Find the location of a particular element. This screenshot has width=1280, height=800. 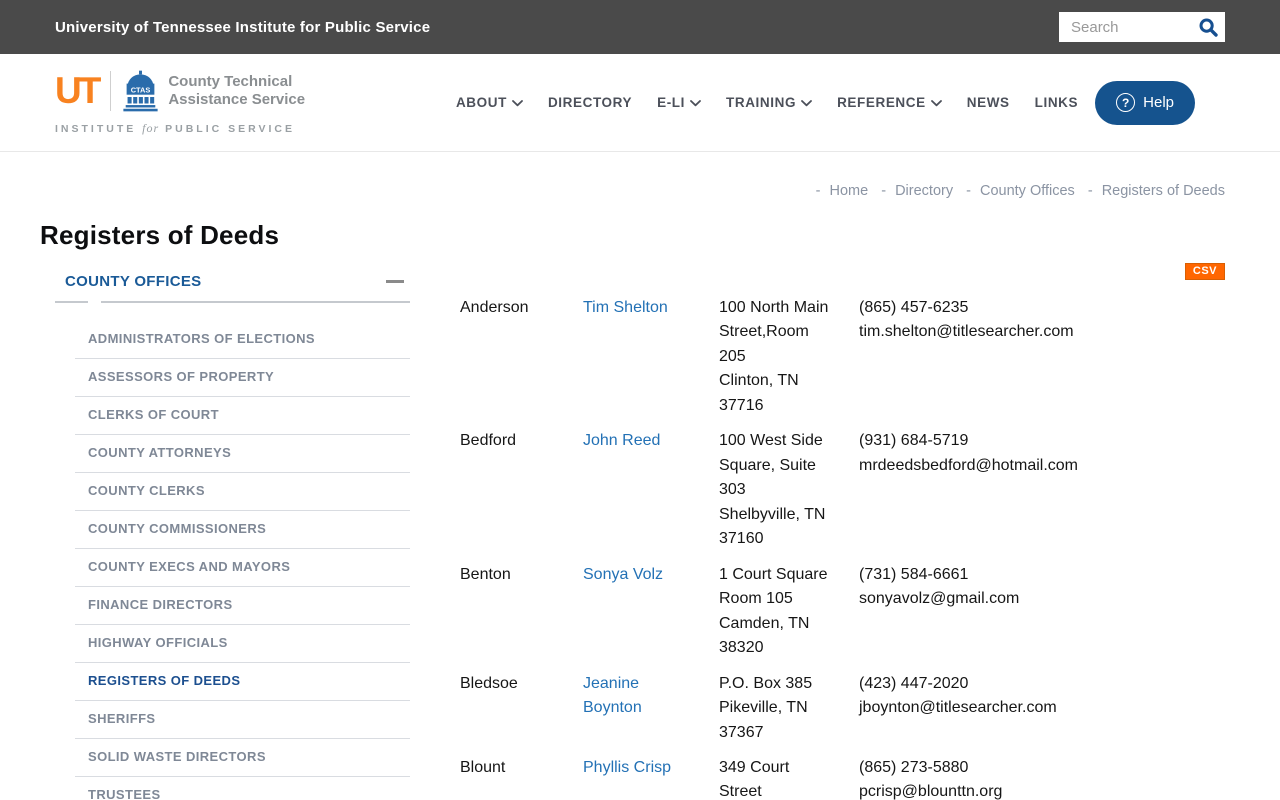

nav-item-label: TRAINING is located at coordinates (761, 102).